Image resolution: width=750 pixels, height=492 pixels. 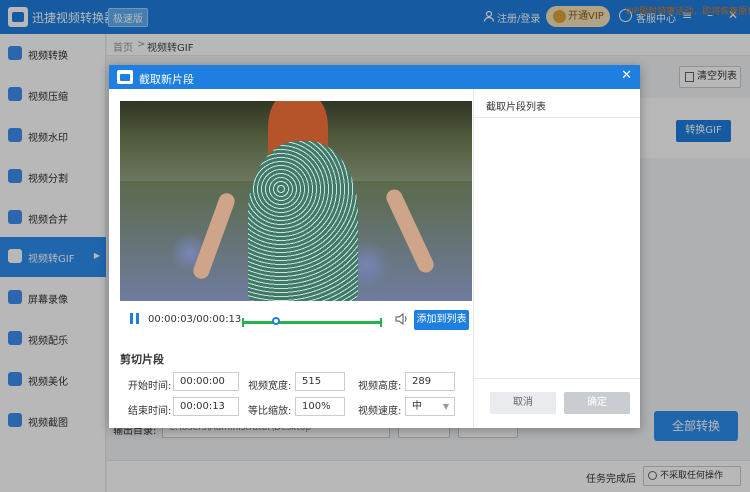 I want to click on start-time-label: 开始时间:, so click(x=150, y=386).